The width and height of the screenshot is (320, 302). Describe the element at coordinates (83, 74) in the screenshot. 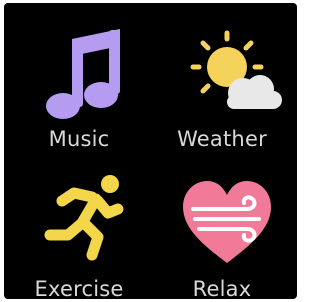

I see `music-note-icon` at that location.